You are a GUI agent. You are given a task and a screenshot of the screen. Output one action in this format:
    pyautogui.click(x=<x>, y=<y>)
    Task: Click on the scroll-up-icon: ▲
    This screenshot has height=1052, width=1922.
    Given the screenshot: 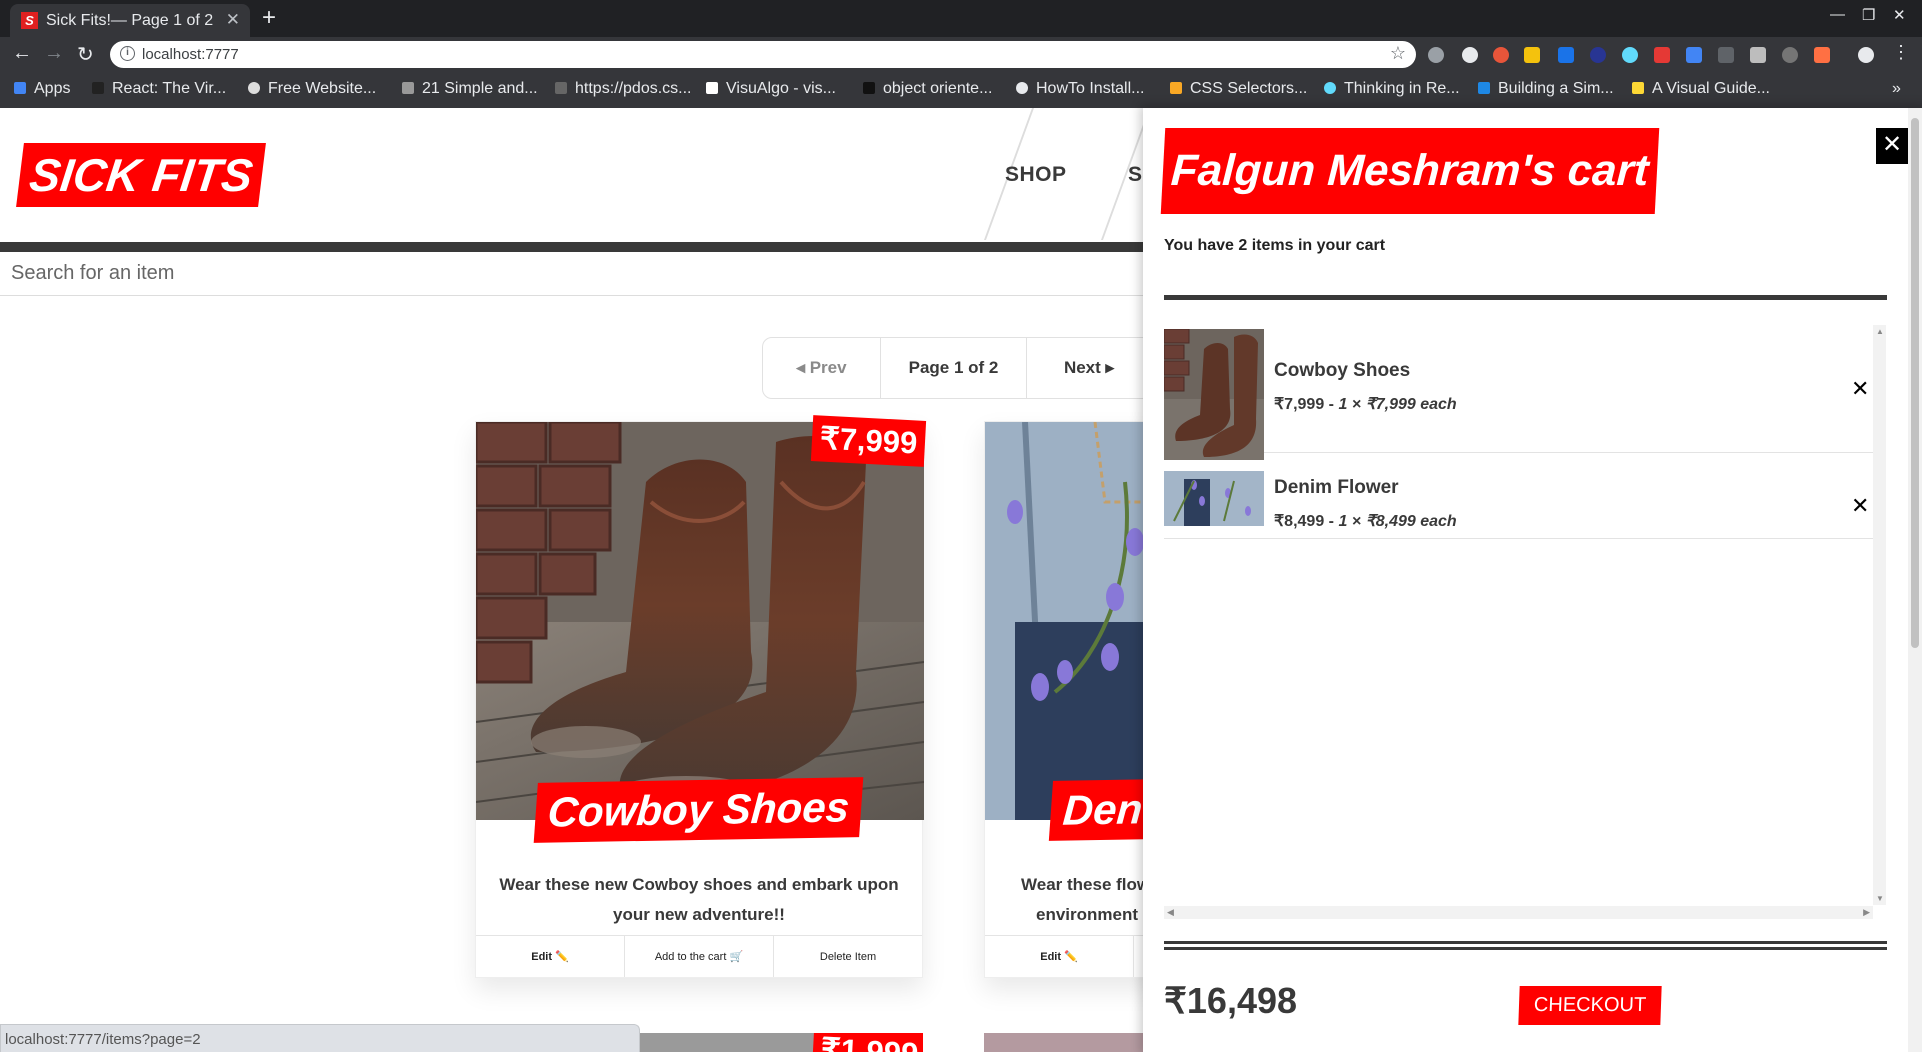 What is the action you would take?
    pyautogui.click(x=1880, y=331)
    